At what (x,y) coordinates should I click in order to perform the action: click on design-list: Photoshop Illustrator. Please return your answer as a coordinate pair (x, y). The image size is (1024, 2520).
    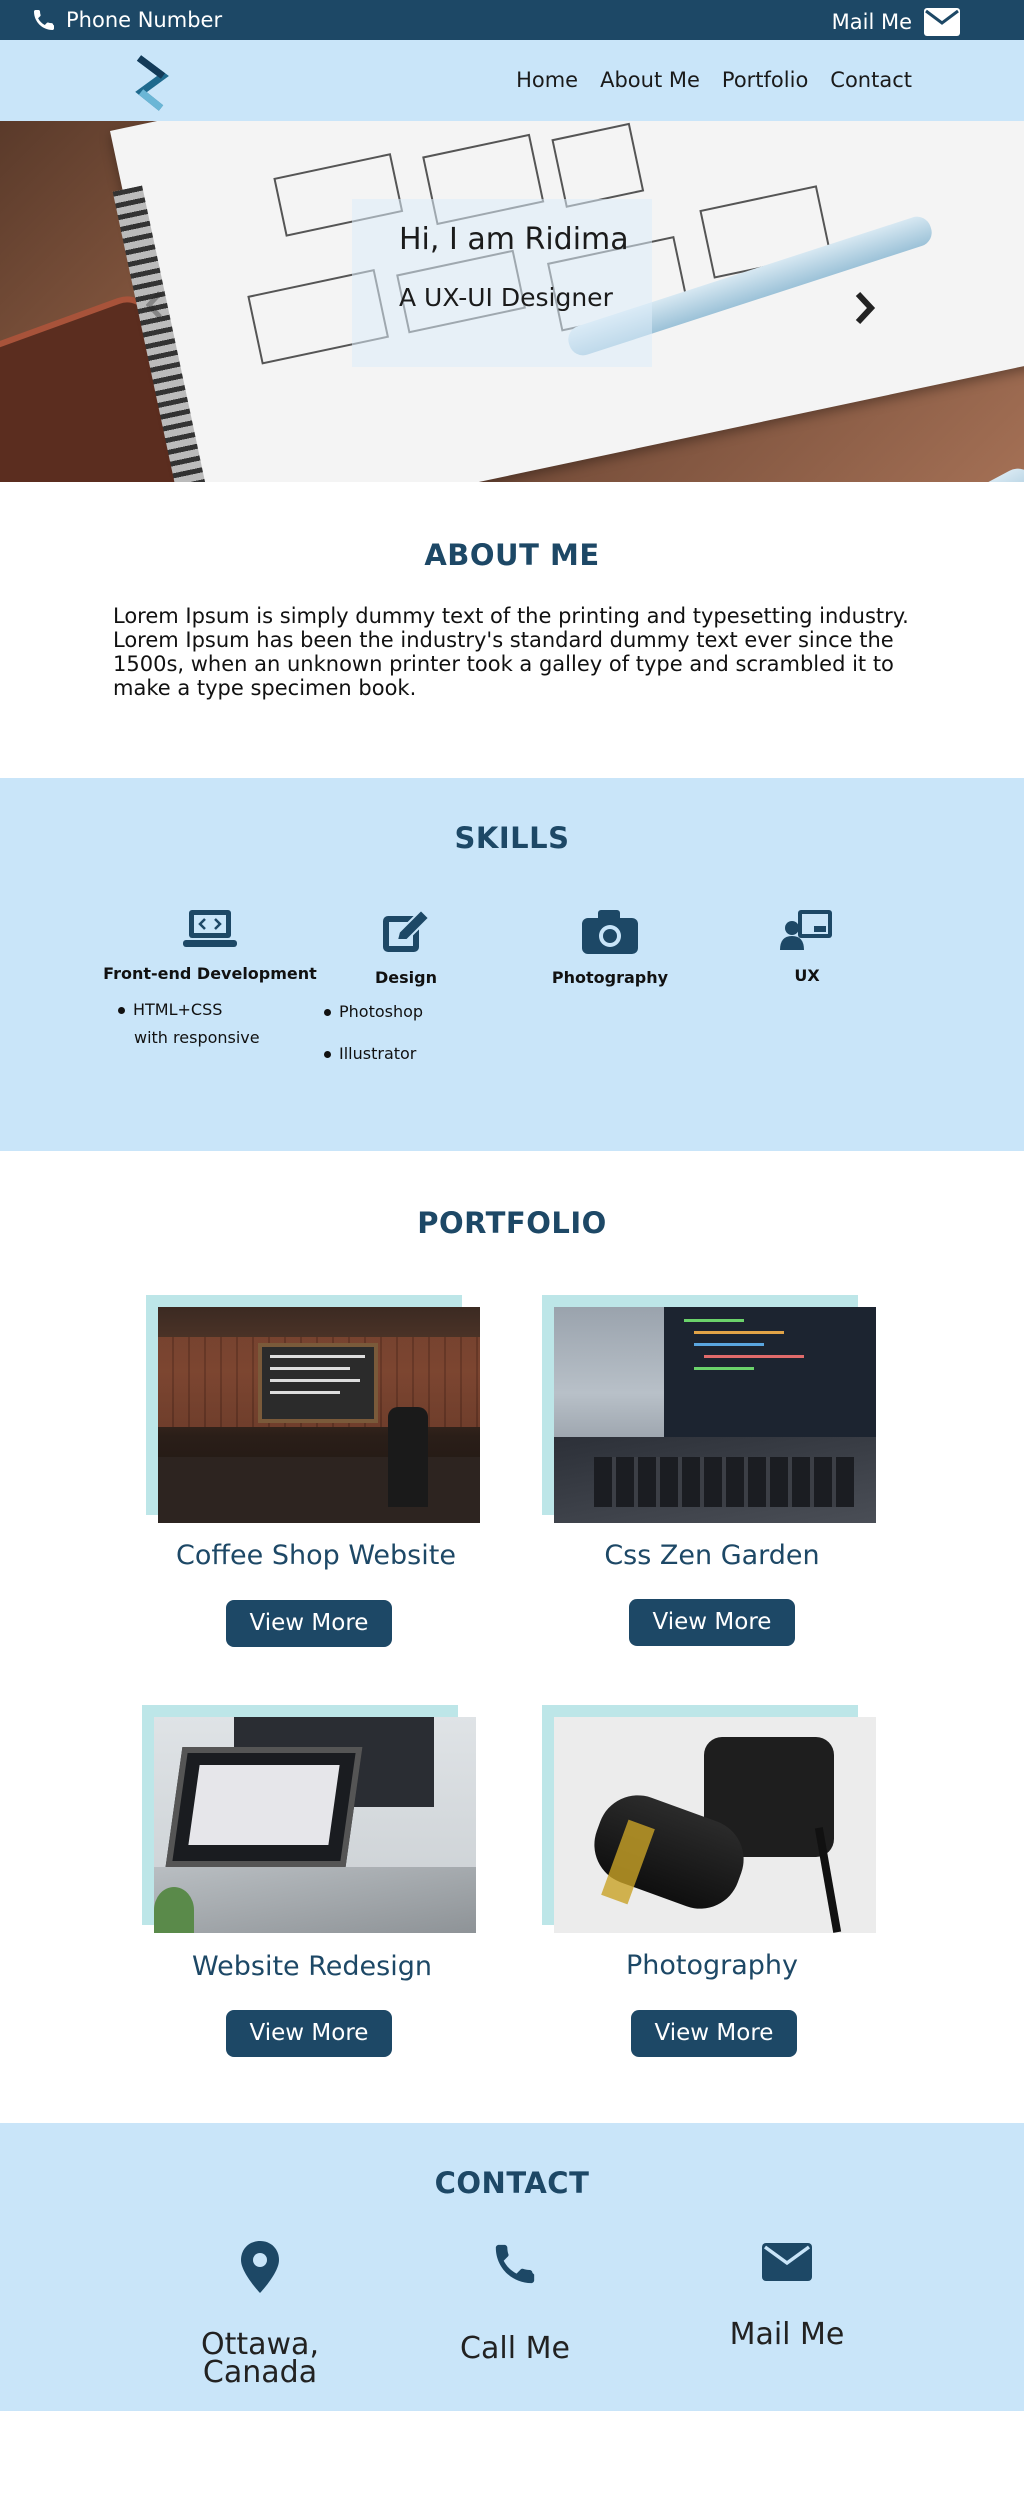
    Looking at the image, I should click on (373, 1032).